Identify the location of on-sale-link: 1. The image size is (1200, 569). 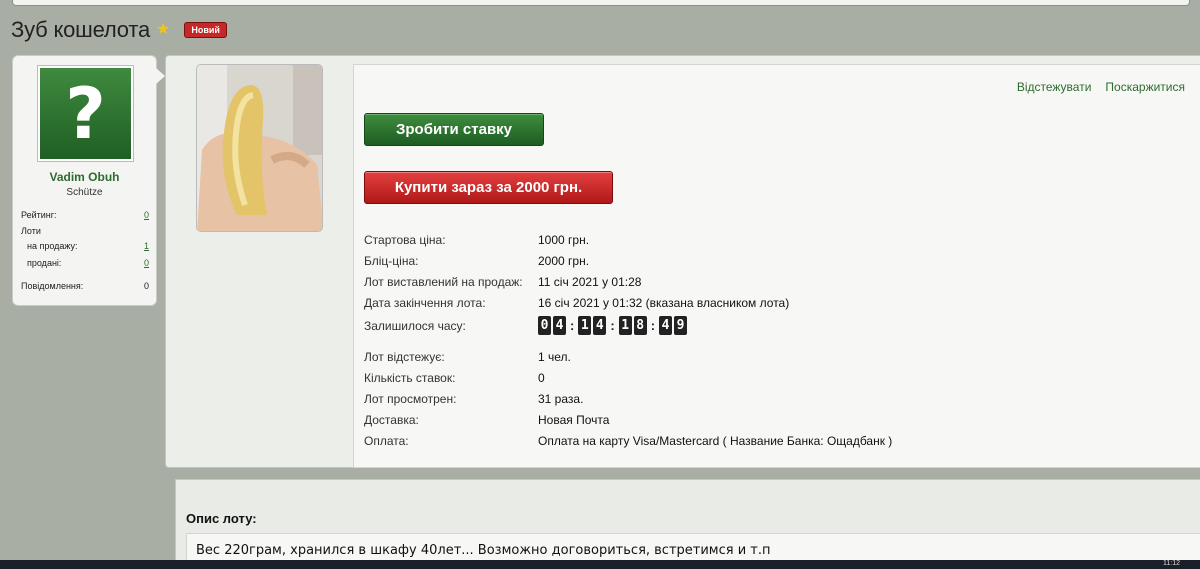
(146, 246).